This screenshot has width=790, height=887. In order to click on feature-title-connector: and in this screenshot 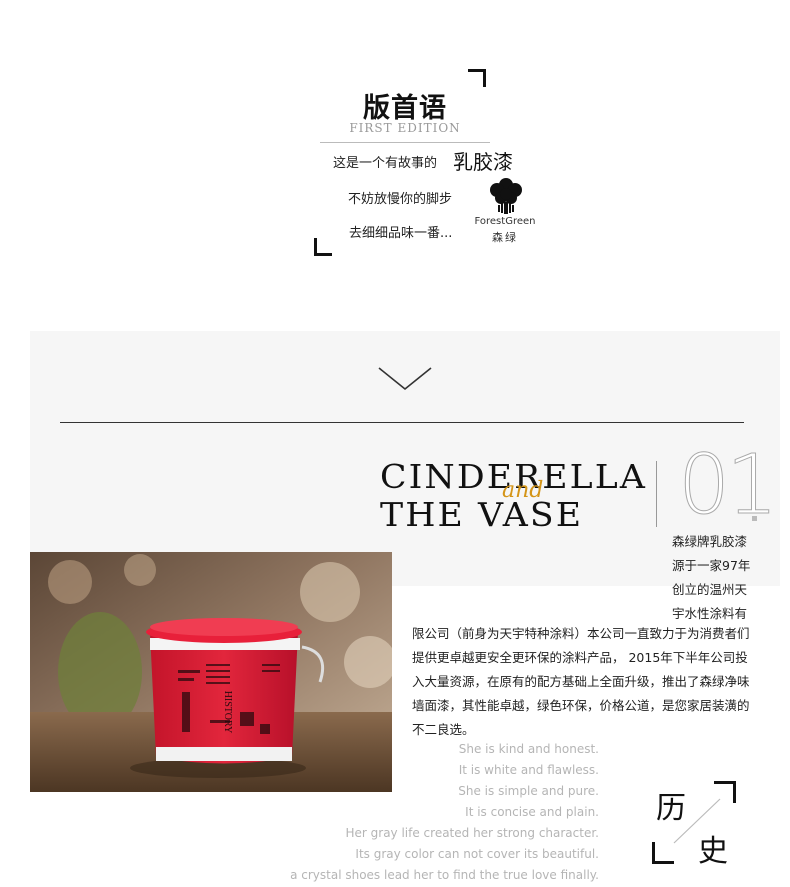, I will do `click(523, 490)`.